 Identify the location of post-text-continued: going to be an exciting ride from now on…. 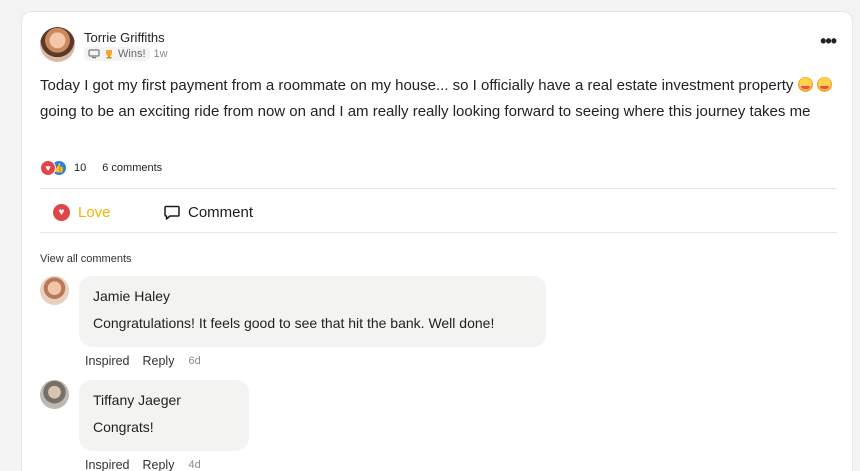
(425, 111).